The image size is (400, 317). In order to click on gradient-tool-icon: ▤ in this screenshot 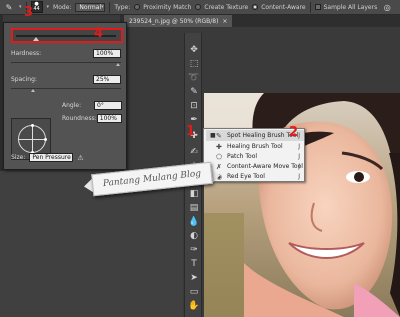, I will do `click(194, 207)`.